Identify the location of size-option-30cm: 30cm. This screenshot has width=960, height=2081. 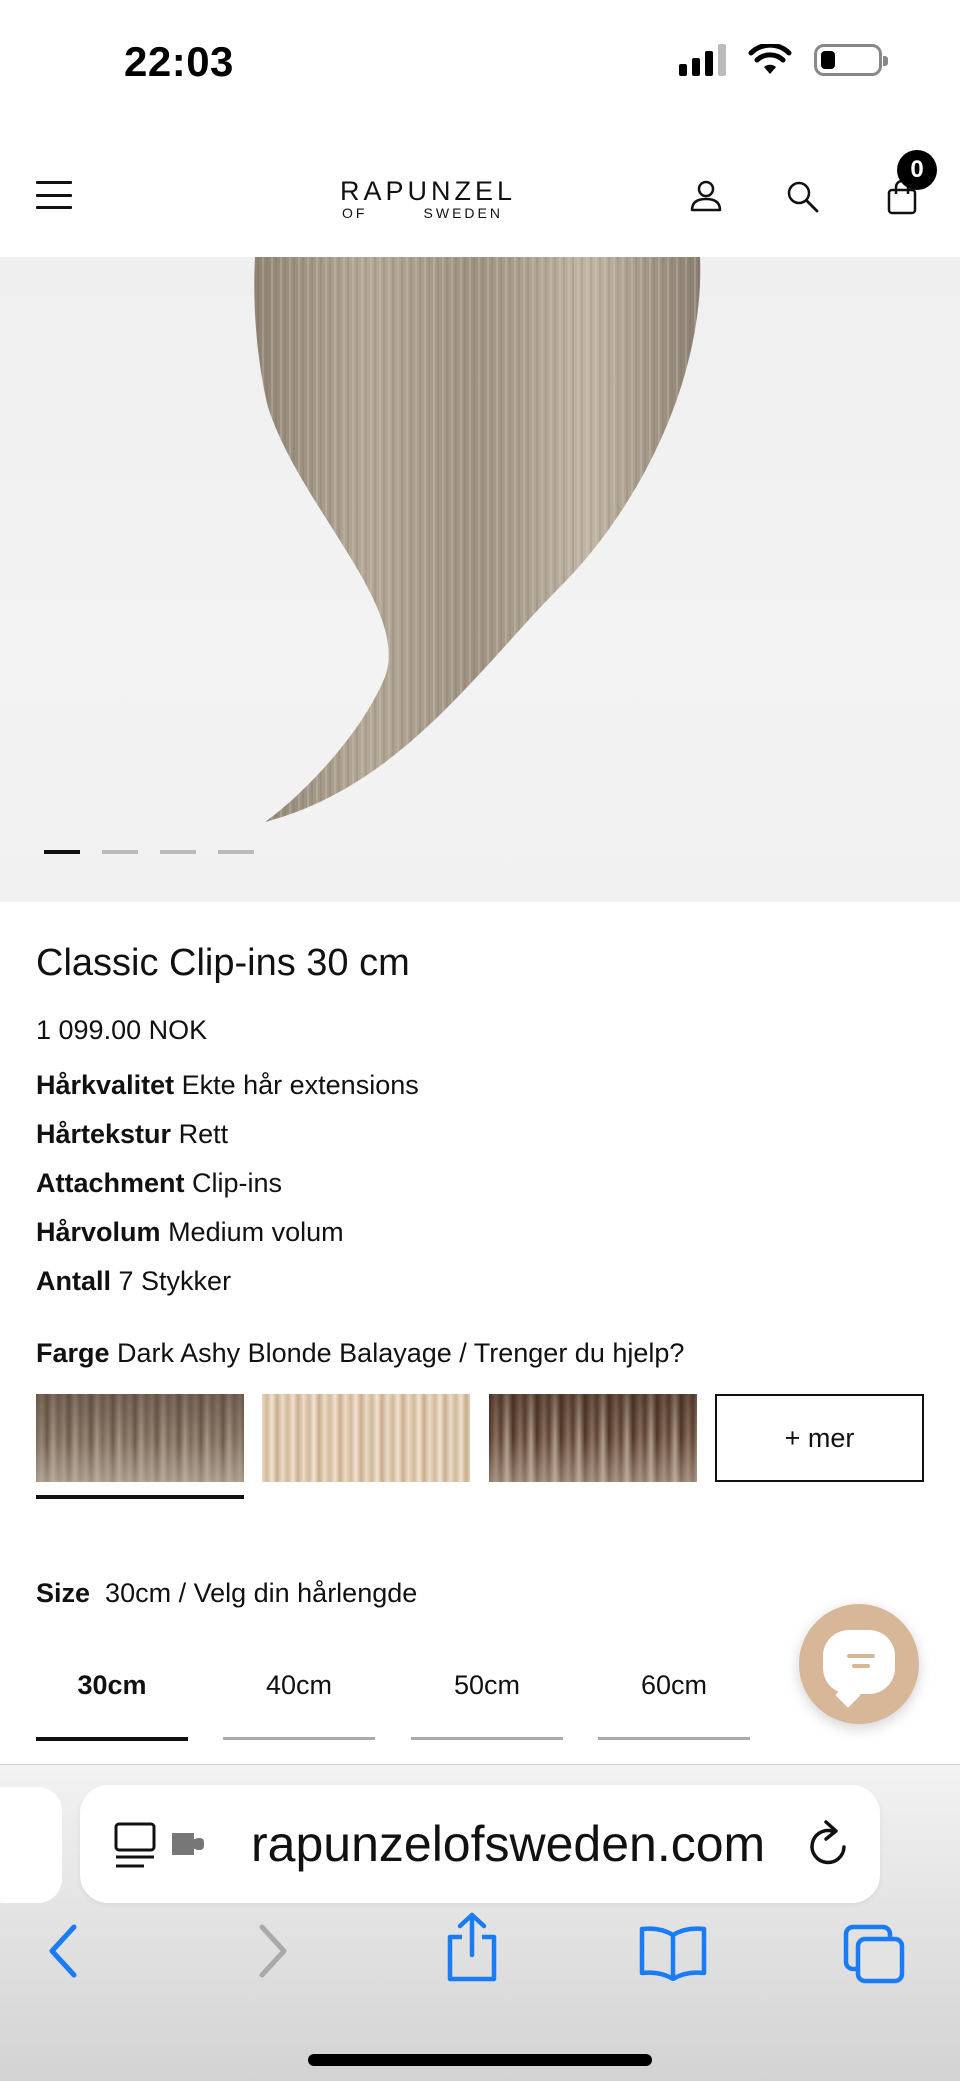
(112, 1685).